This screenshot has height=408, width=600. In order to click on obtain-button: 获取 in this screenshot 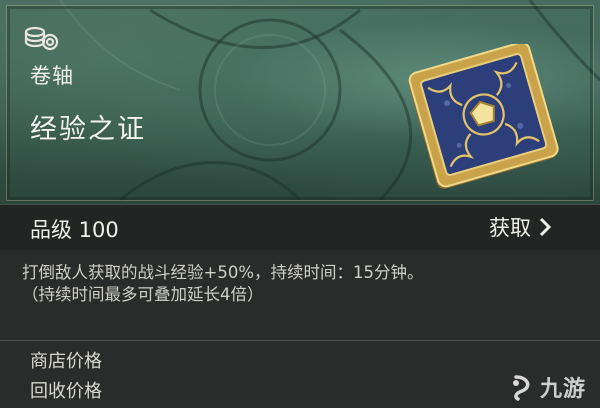, I will do `click(521, 227)`.